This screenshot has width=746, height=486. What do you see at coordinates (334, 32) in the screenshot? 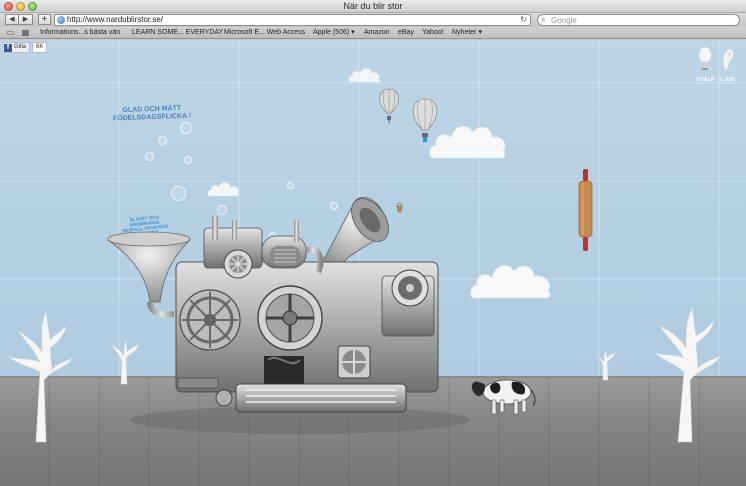
I see `bookmark-item: Apple (506) ▾` at bounding box center [334, 32].